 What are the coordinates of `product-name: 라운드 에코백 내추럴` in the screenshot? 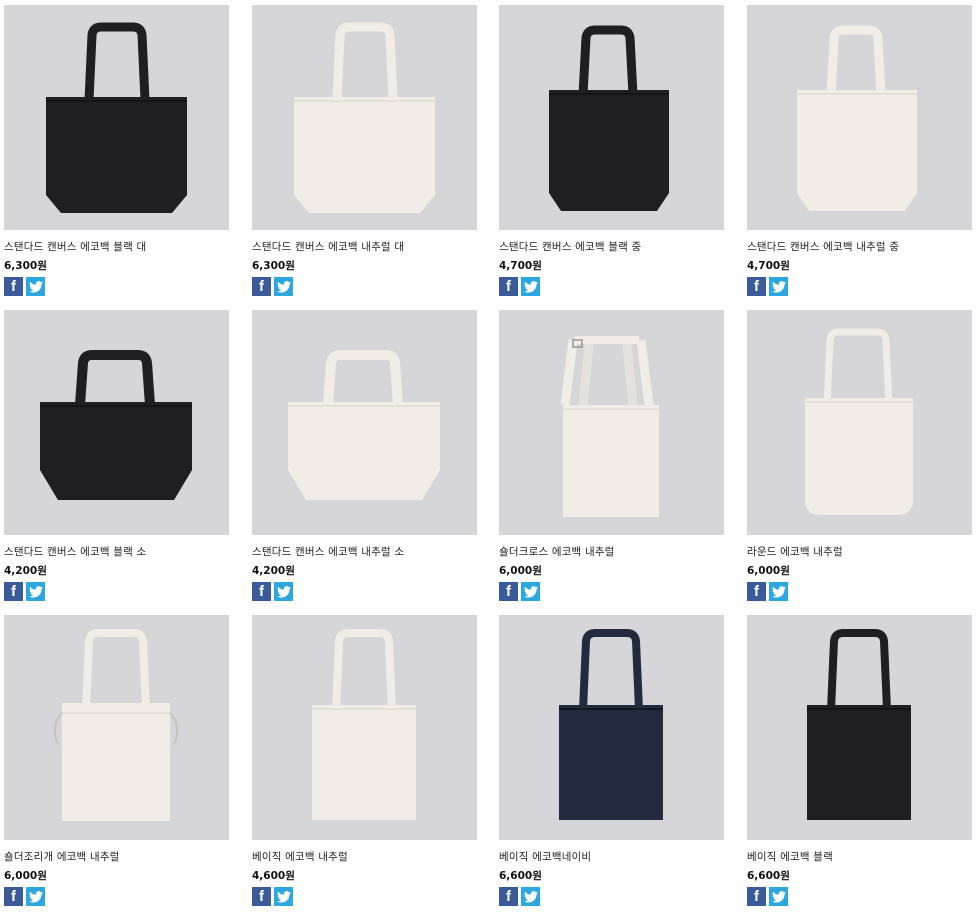 It's located at (859, 552).